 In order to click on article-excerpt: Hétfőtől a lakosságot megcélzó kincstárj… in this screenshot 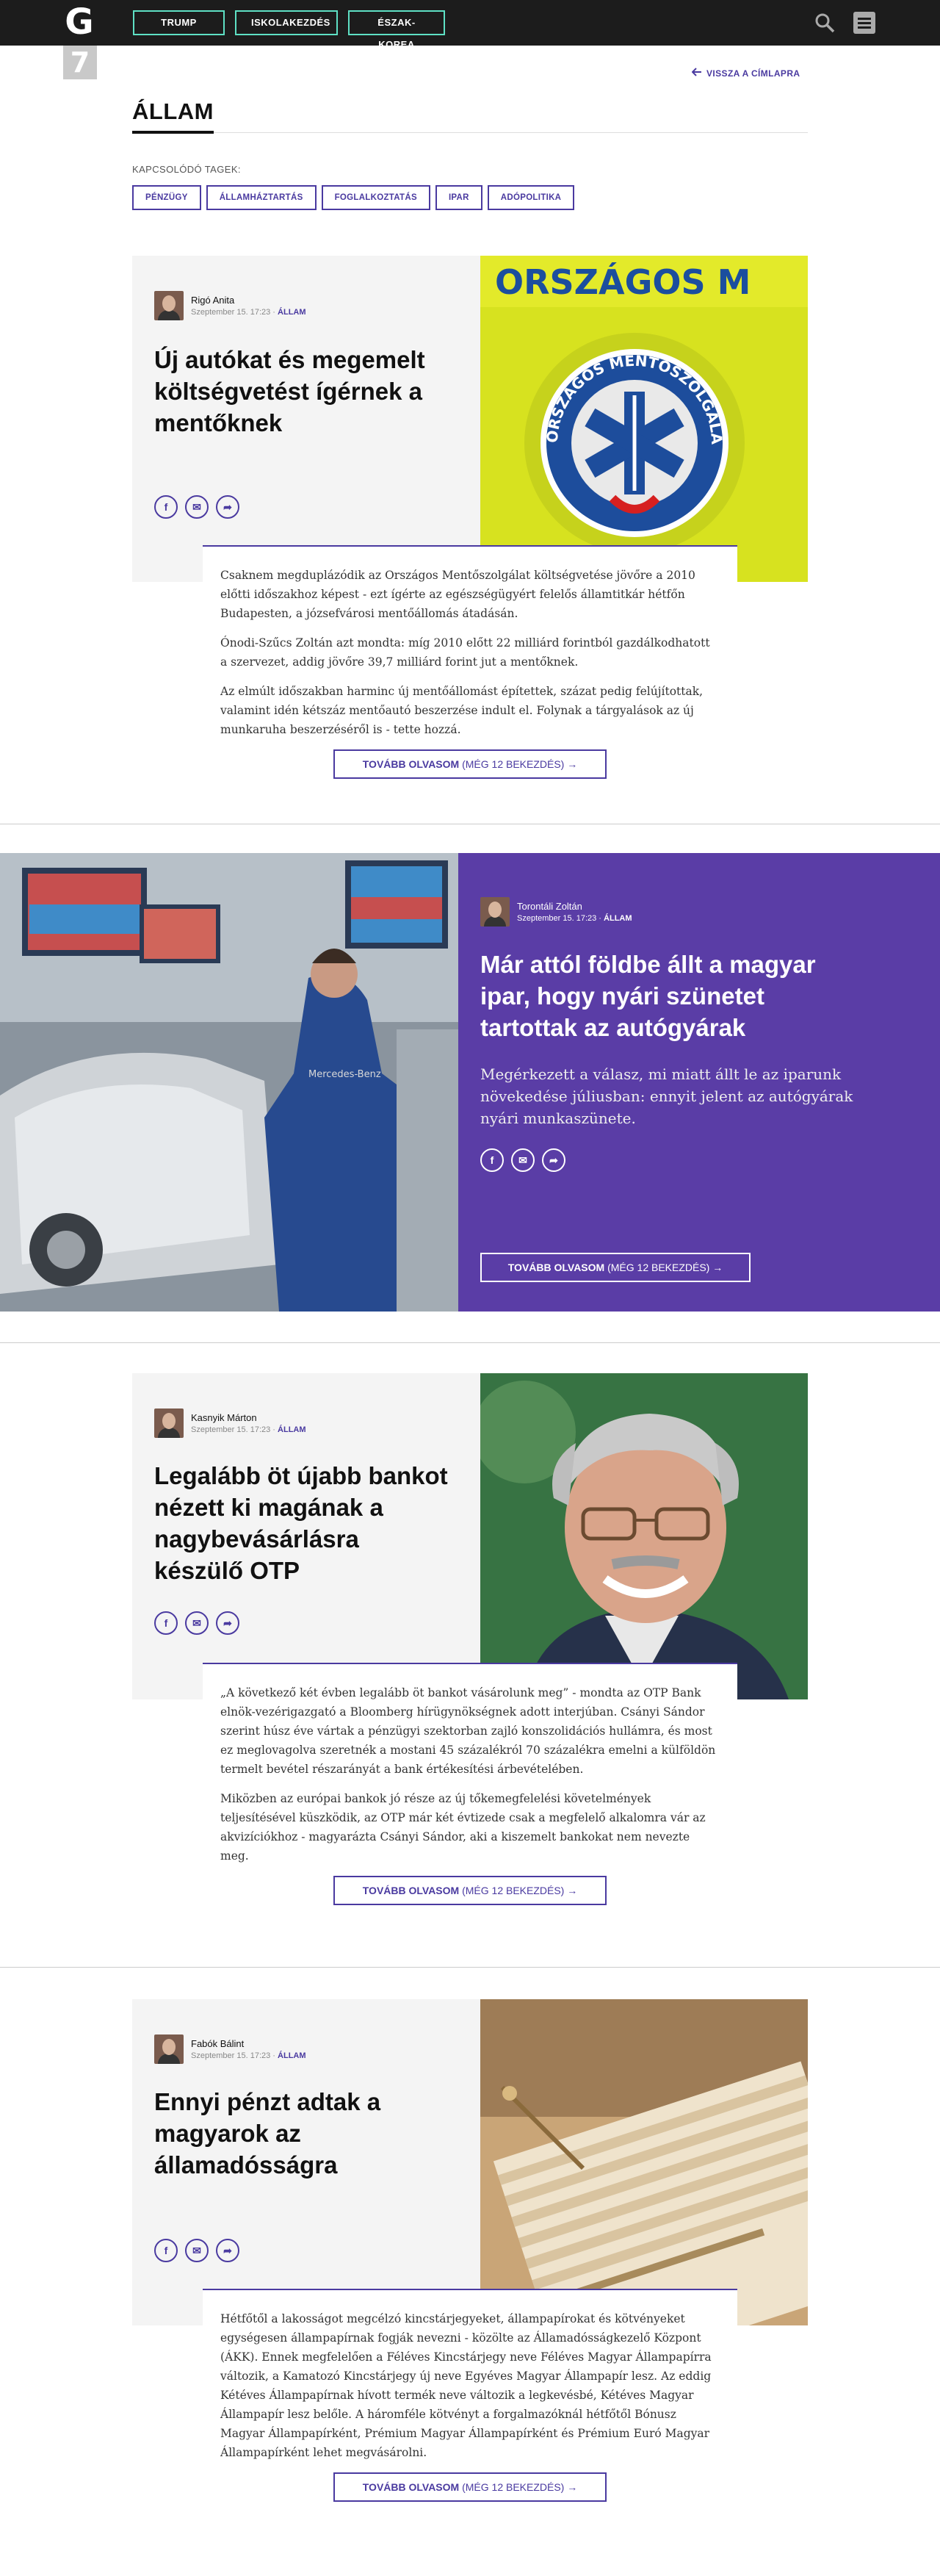, I will do `click(470, 2395)`.